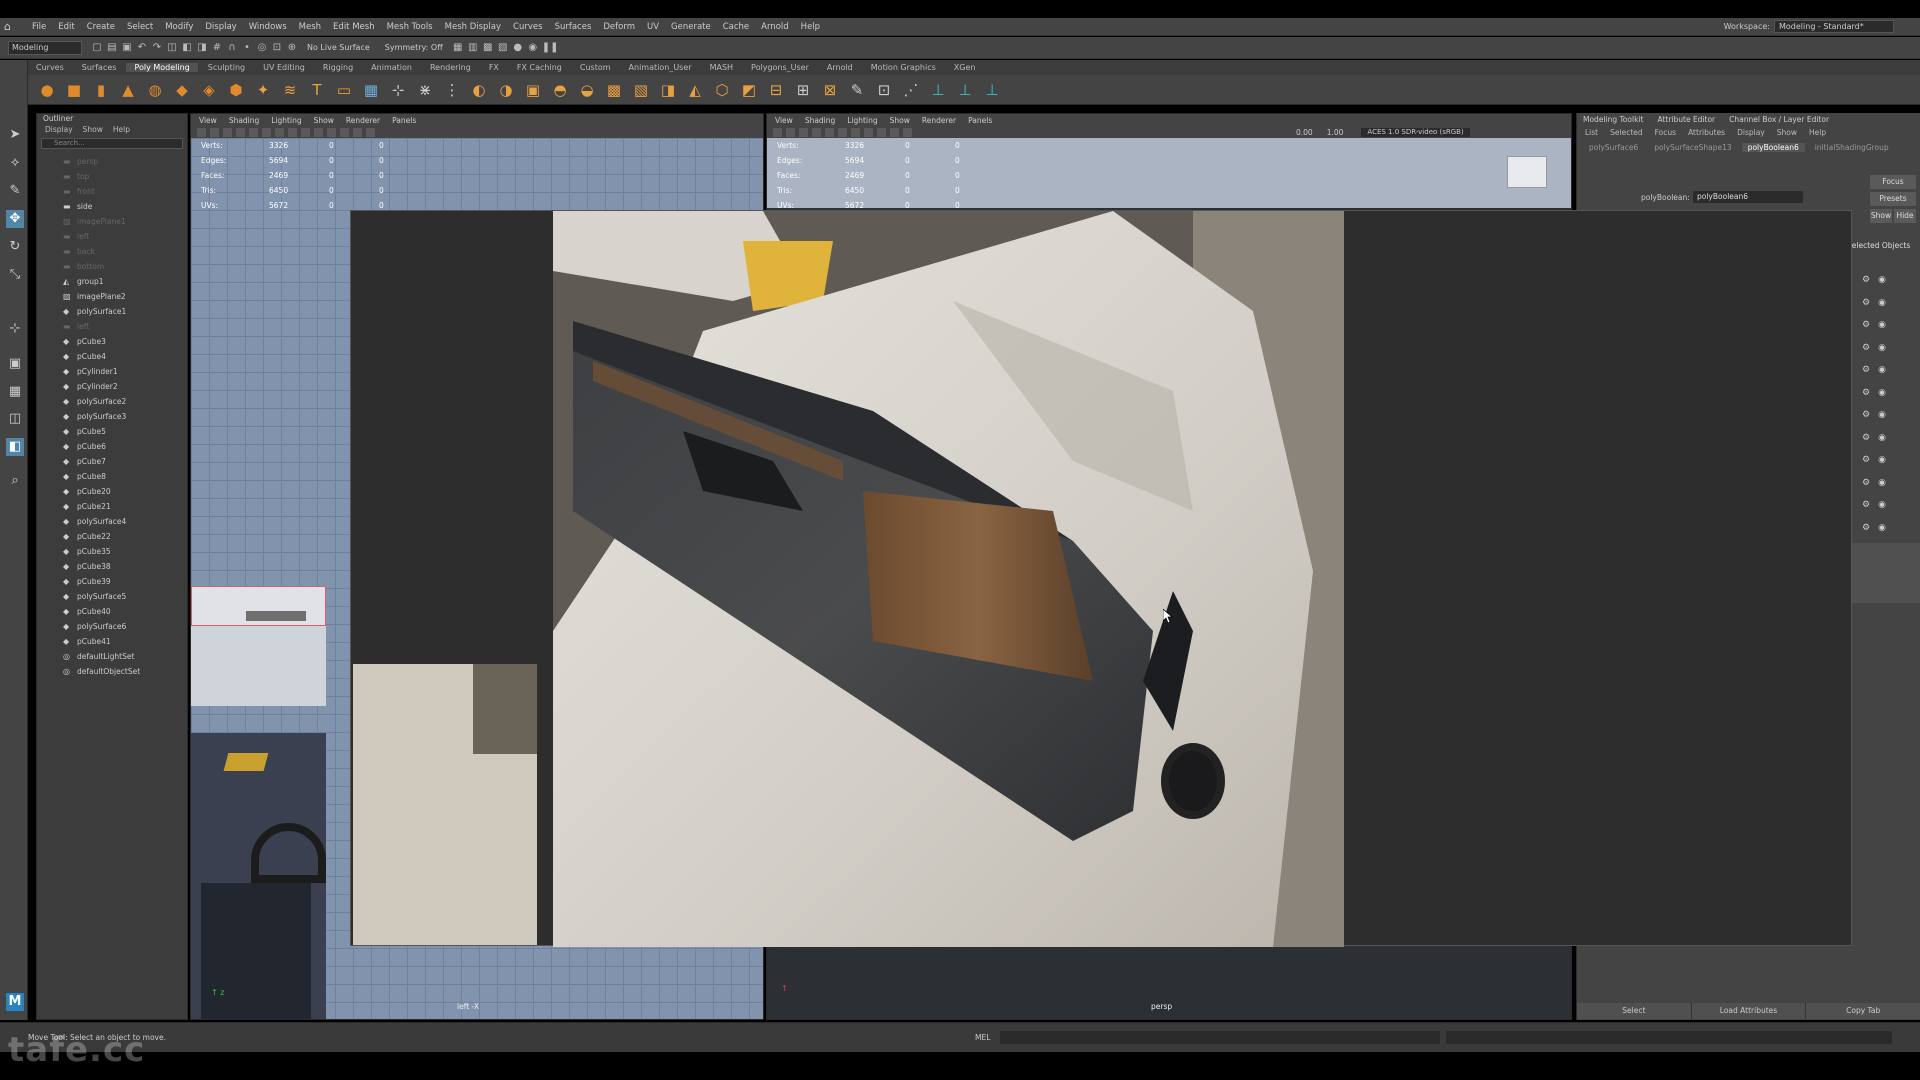 The width and height of the screenshot is (1920, 1080). Describe the element at coordinates (112, 596) in the screenshot. I see `outliner-item: ◆ polySurface5` at that location.